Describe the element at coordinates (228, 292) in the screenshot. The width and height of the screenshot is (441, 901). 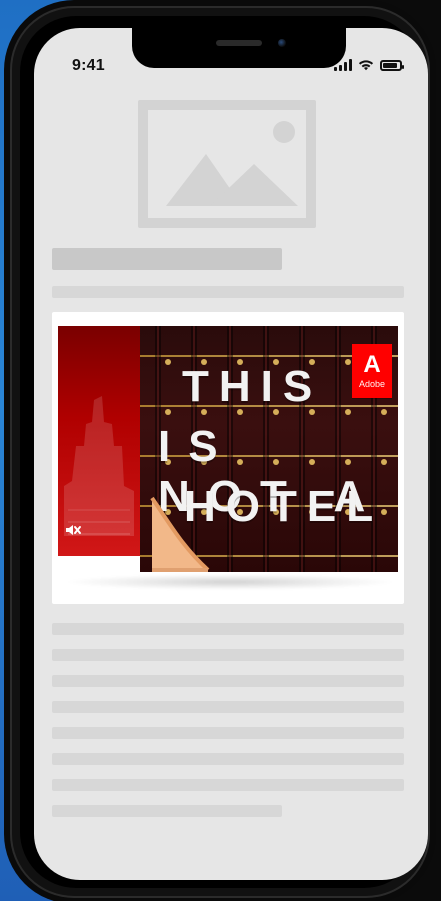
I see `subtitle-skeleton` at that location.